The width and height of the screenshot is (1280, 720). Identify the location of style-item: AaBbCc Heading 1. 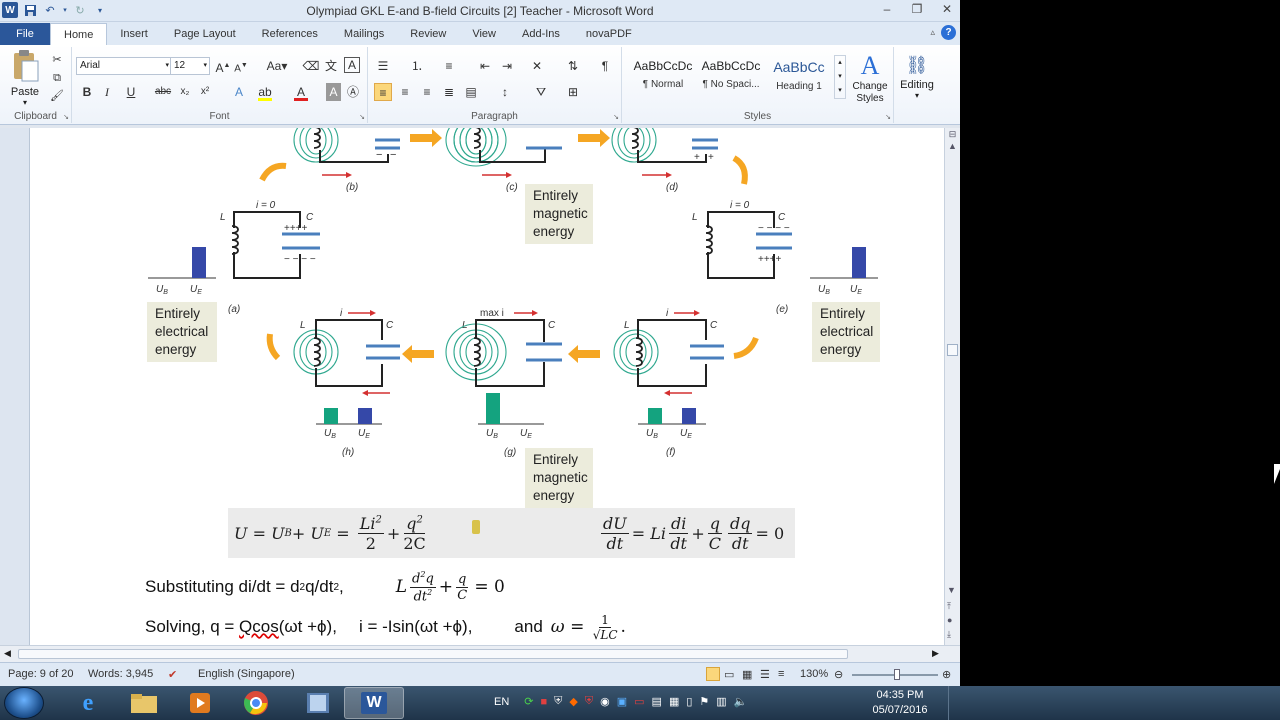
(799, 75).